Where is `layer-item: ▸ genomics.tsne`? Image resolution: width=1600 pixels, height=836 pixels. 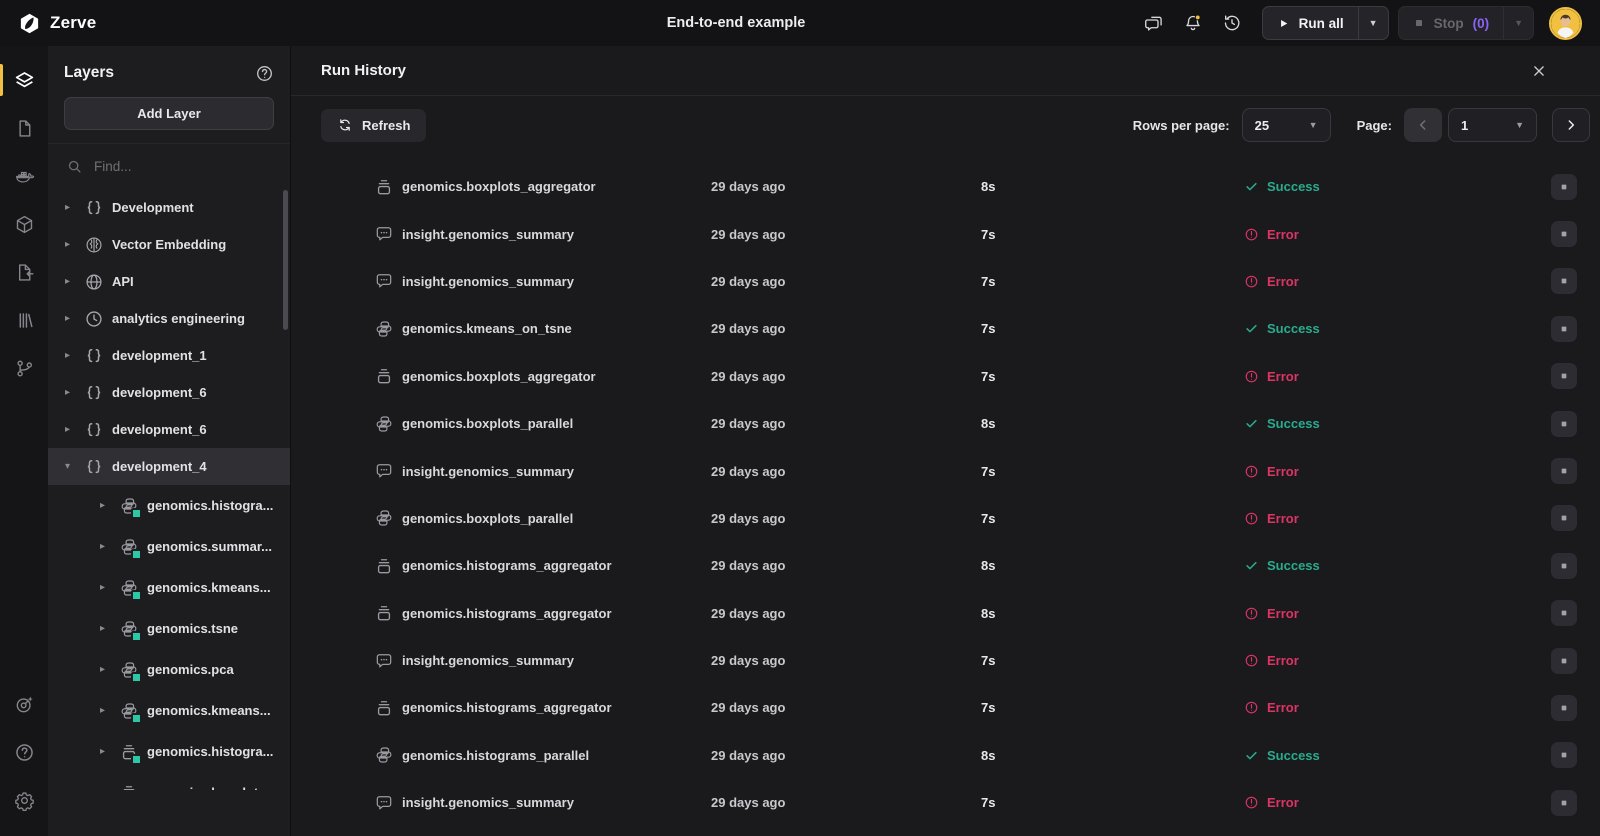 layer-item: ▸ genomics.tsne is located at coordinates (169, 628).